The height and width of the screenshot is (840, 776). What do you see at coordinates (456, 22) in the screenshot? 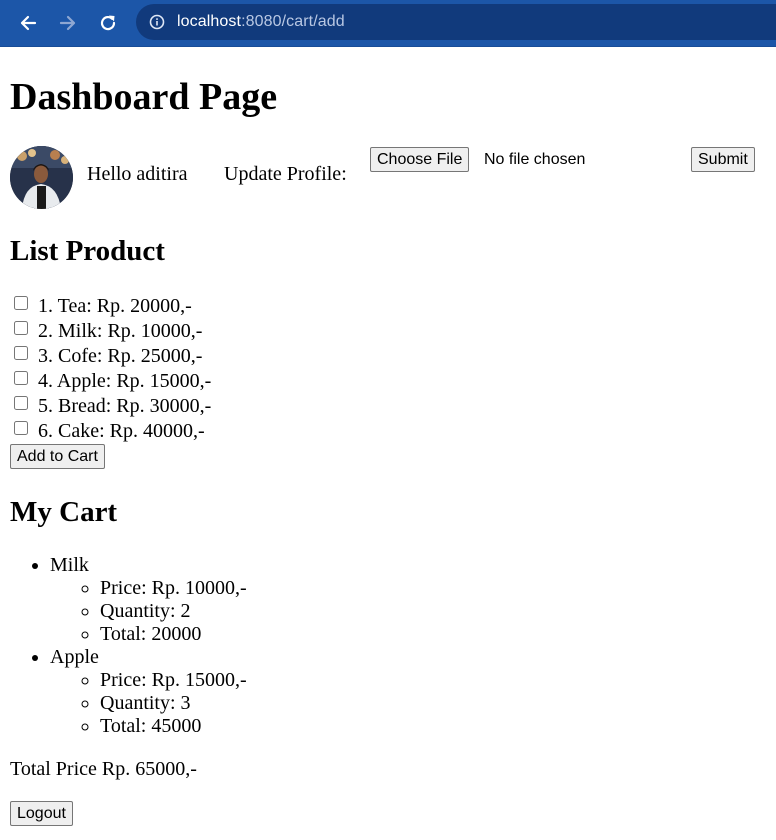
I see `address-bar: localhost:8080/cart/add` at bounding box center [456, 22].